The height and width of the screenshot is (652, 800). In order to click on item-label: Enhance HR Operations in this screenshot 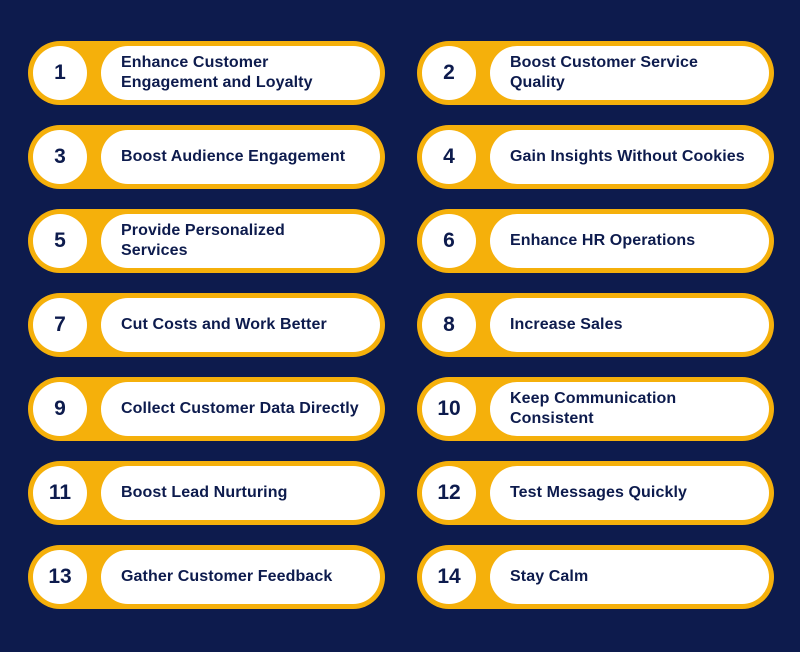, I will do `click(603, 240)`.